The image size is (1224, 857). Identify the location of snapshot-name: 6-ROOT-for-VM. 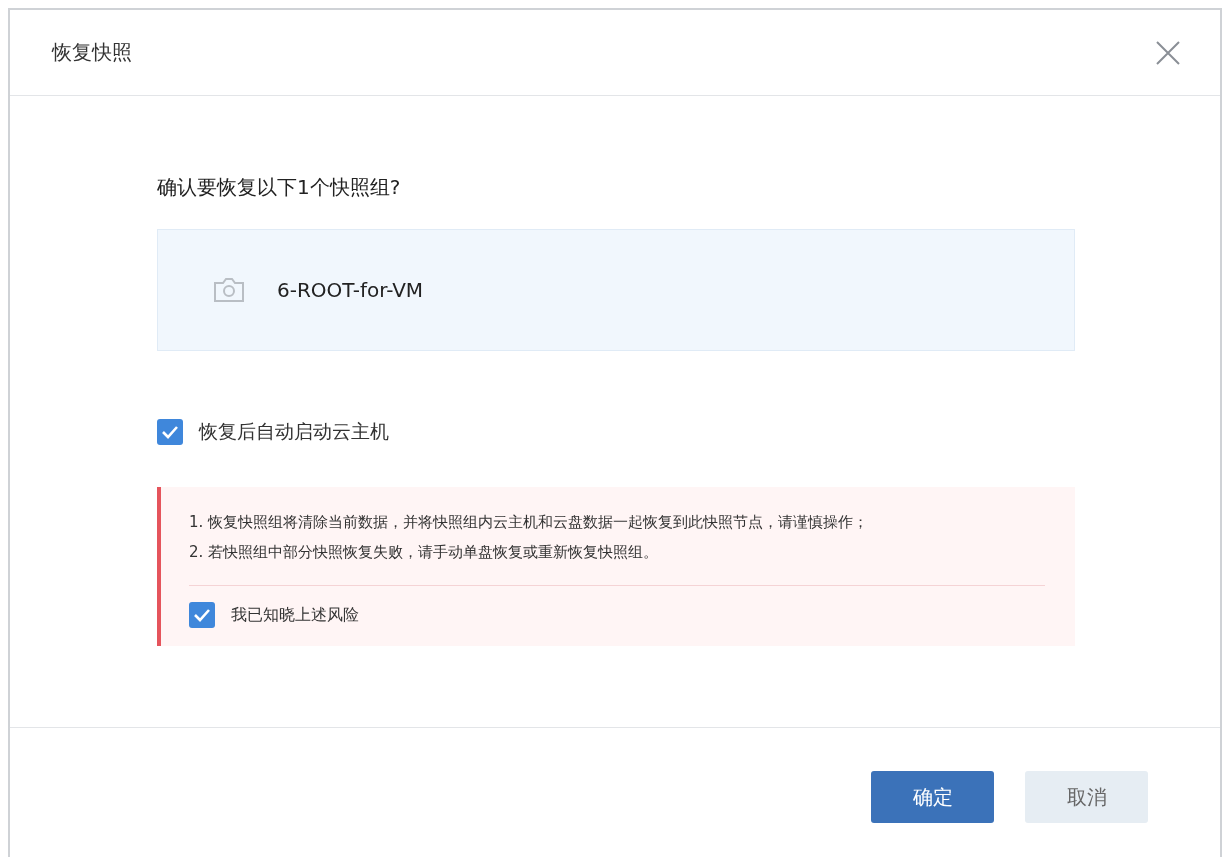
(350, 290).